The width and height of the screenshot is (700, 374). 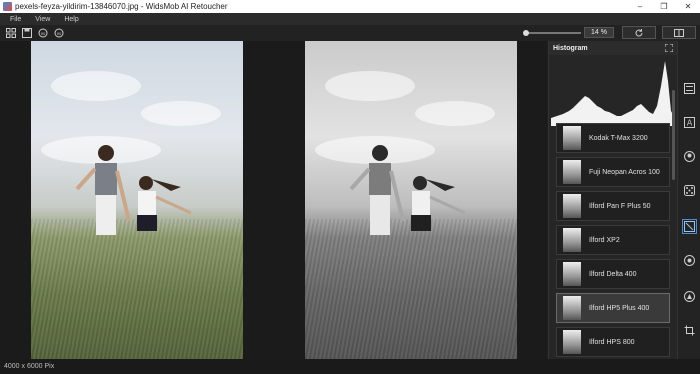 What do you see at coordinates (133, 190) in the screenshot?
I see `couple-figure` at bounding box center [133, 190].